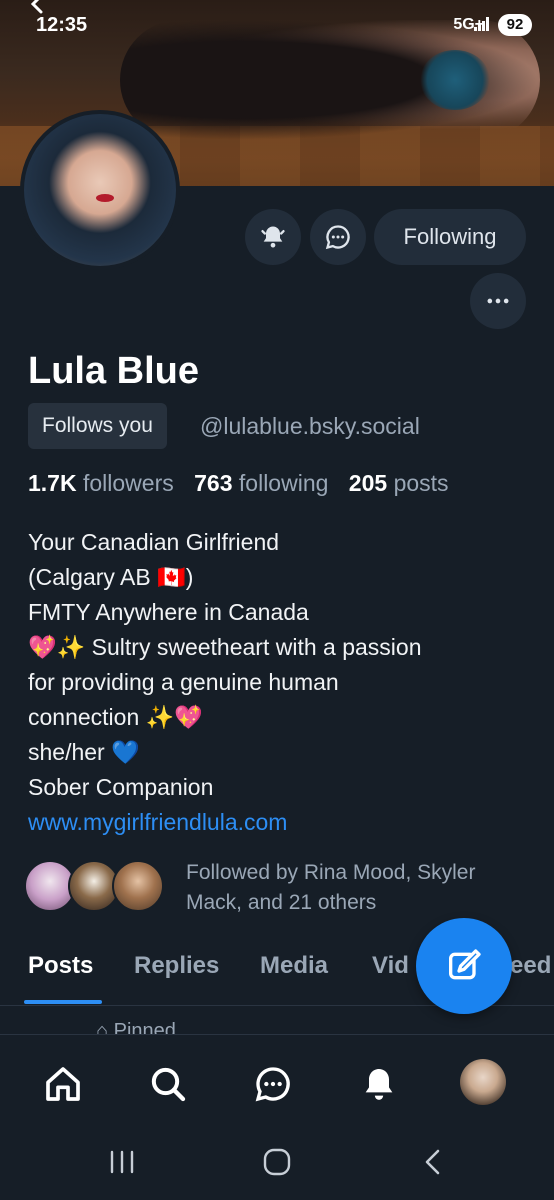  What do you see at coordinates (421, 483) in the screenshot?
I see `posts-label: posts` at bounding box center [421, 483].